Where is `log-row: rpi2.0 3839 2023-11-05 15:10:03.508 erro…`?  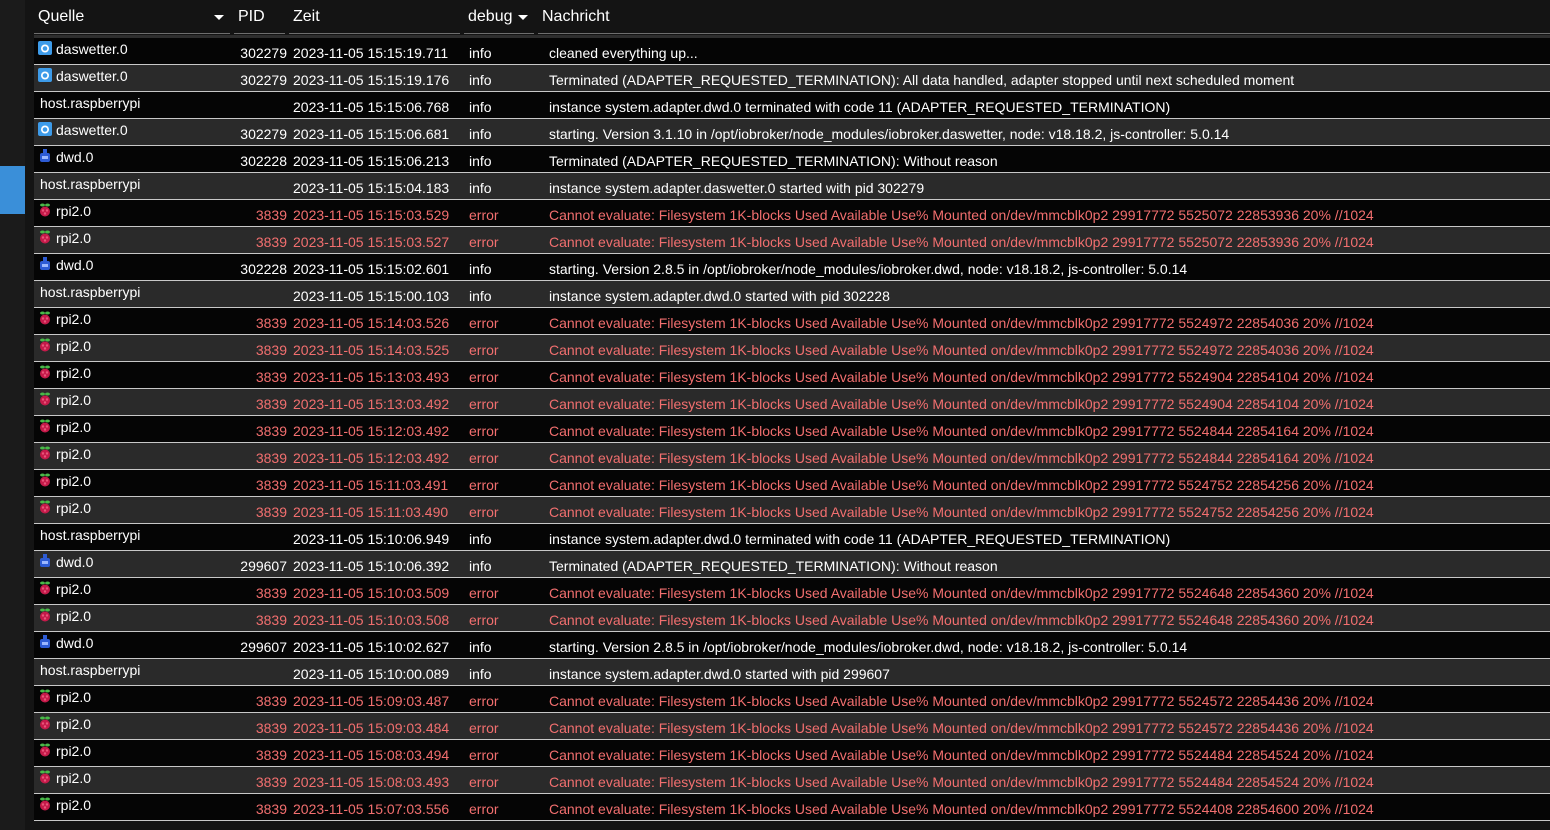
log-row: rpi2.0 3839 2023-11-05 15:10:03.508 erro… is located at coordinates (792, 618).